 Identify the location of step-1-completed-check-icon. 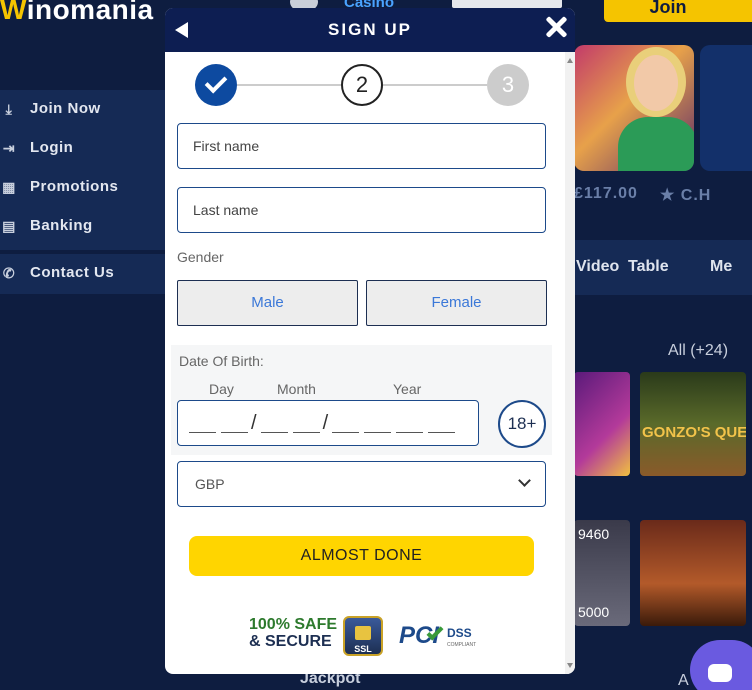
(216, 85).